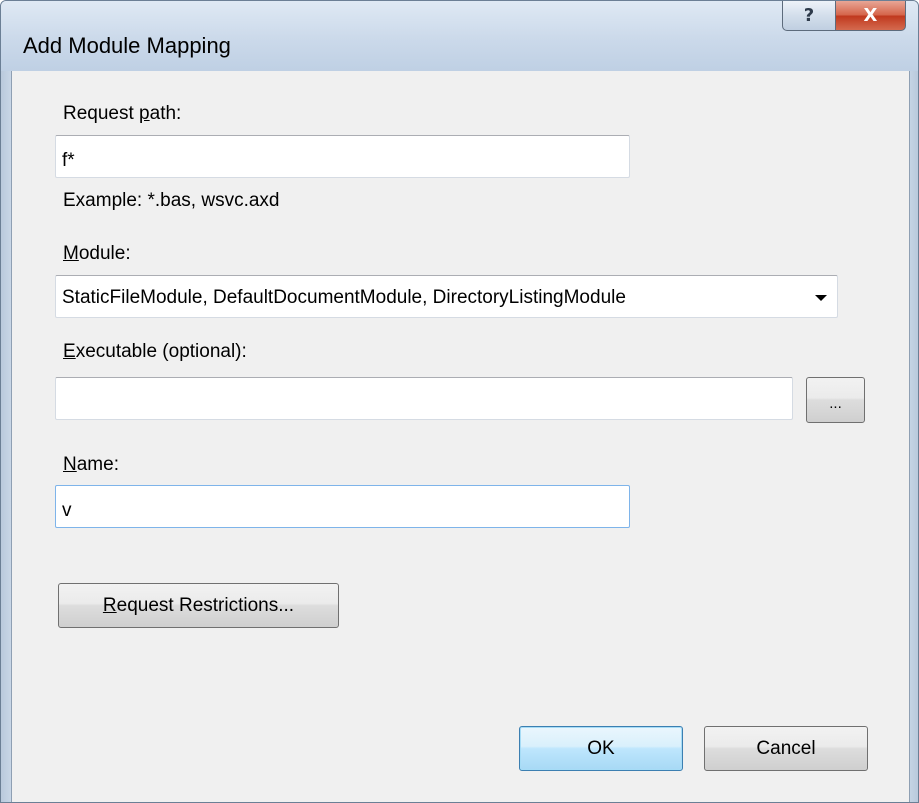  What do you see at coordinates (155, 351) in the screenshot?
I see `executable-label: Executable (optional):` at bounding box center [155, 351].